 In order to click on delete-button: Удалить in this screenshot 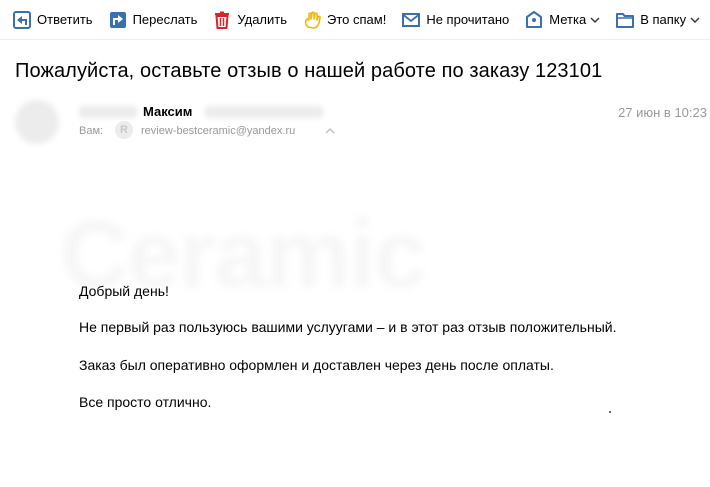, I will do `click(250, 20)`.